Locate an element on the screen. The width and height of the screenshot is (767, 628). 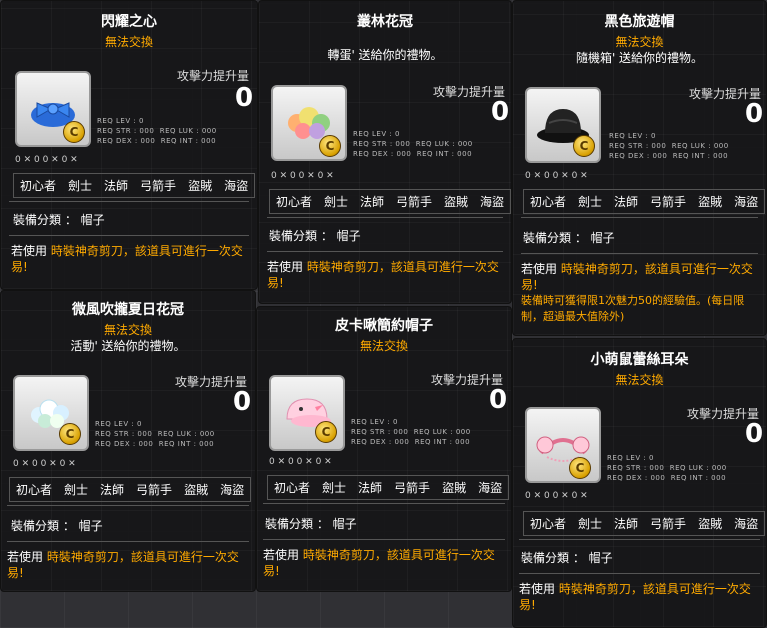
item-title: 閃耀之心 is located at coordinates (129, 22).